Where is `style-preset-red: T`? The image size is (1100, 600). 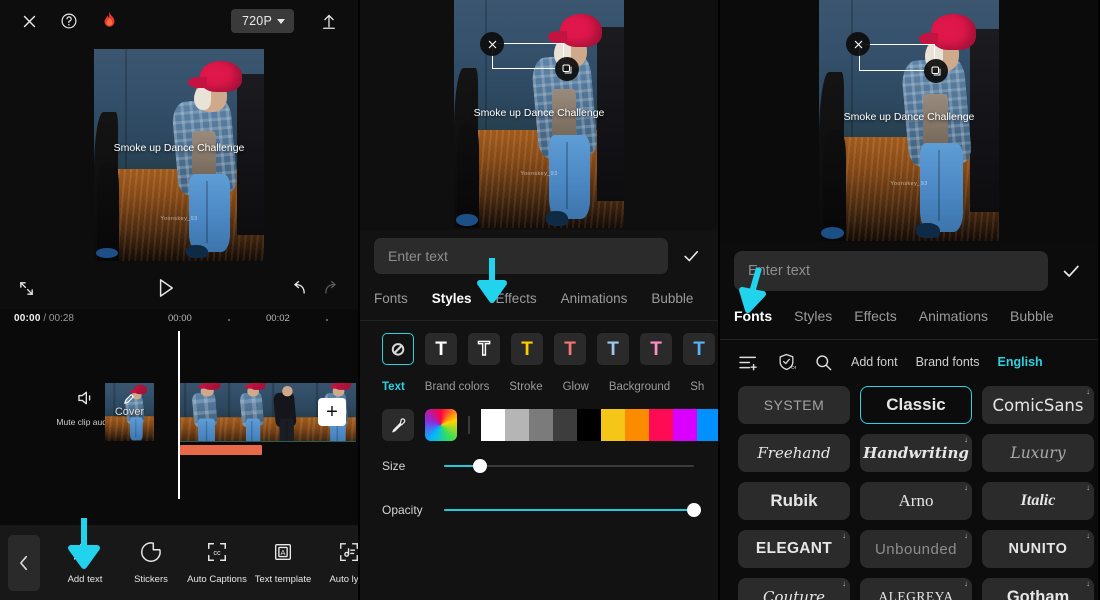 style-preset-red: T is located at coordinates (570, 349).